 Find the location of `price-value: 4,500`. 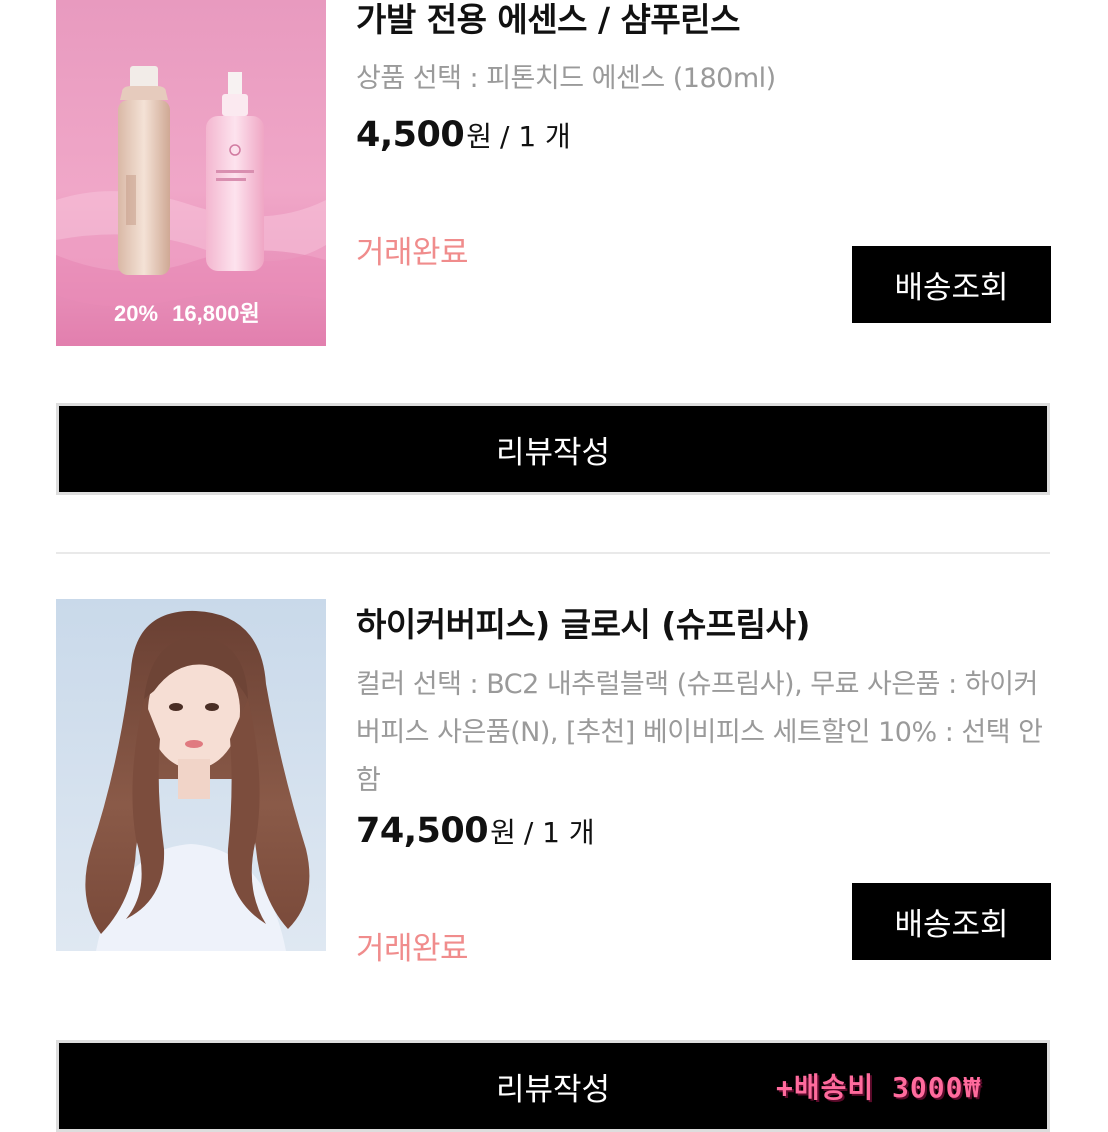

price-value: 4,500 is located at coordinates (410, 135).